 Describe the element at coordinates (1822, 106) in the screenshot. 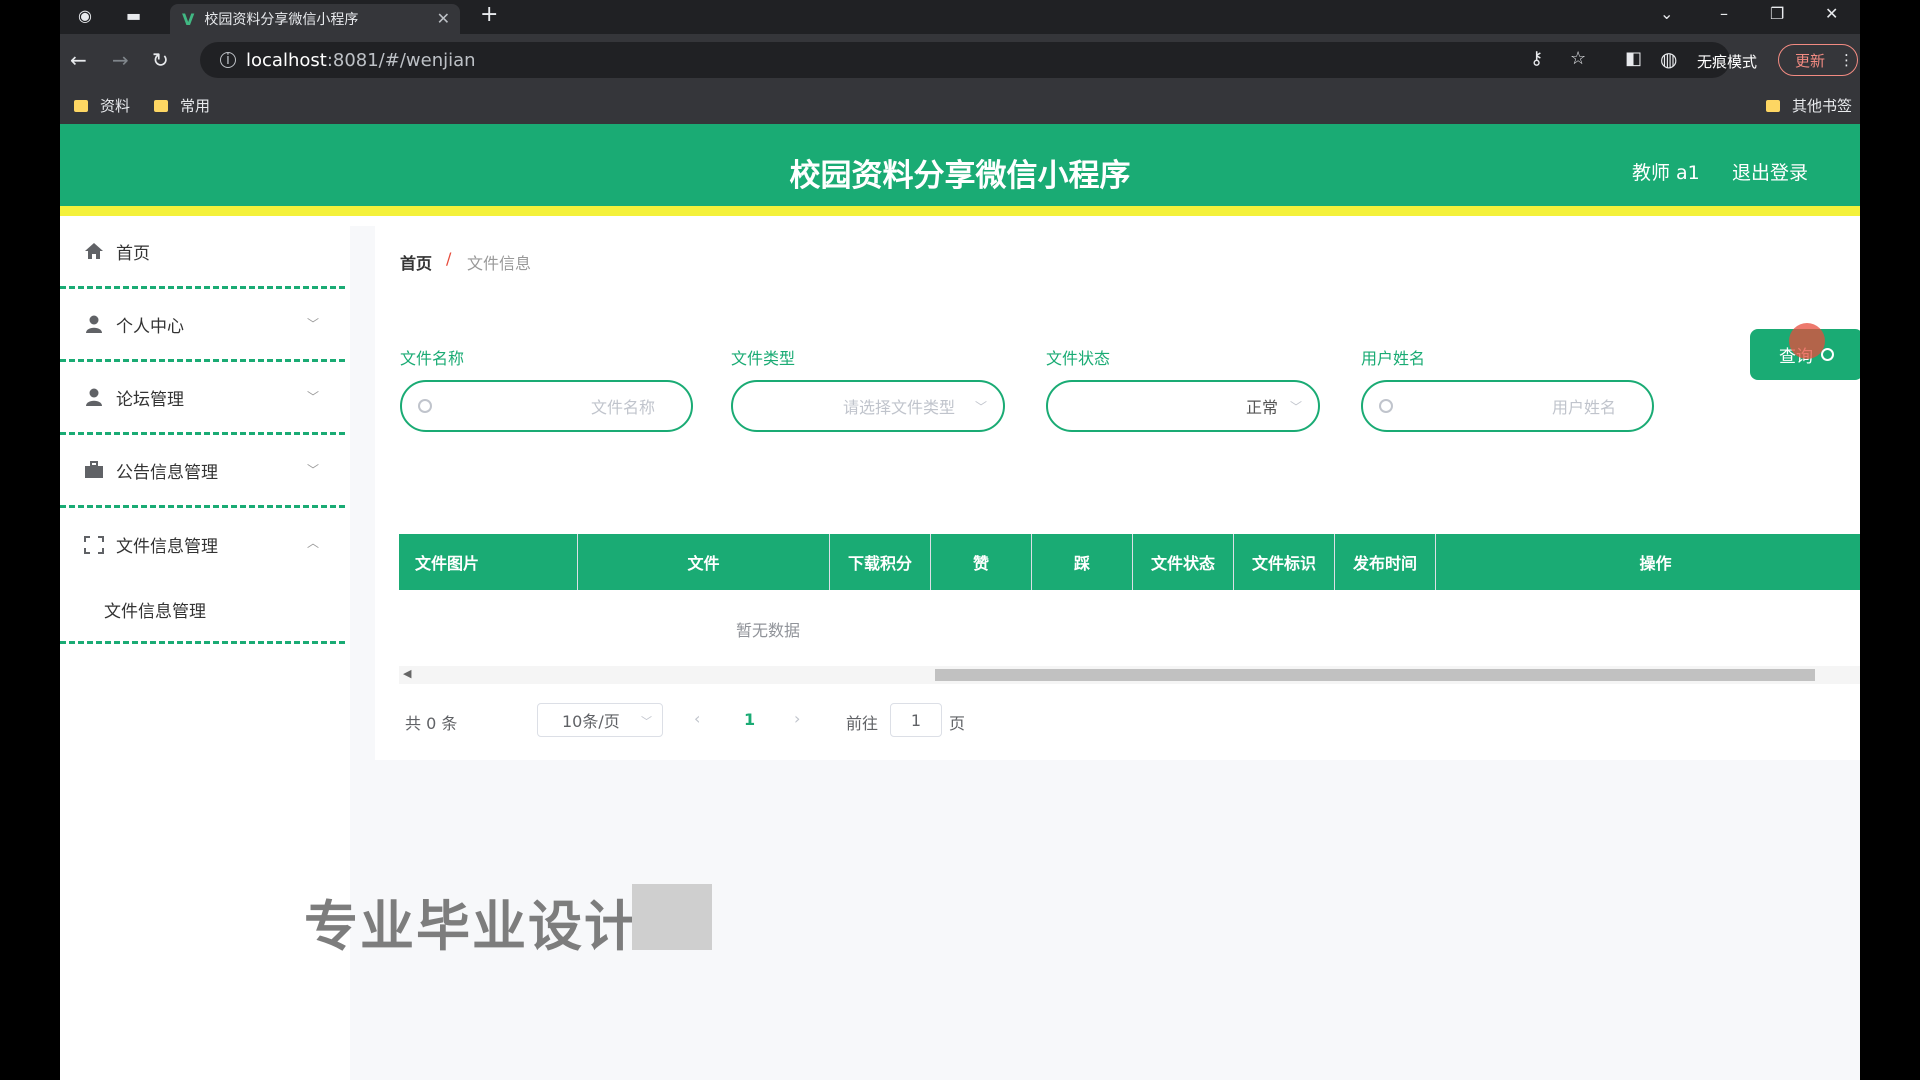

I see `bookmark-label: 其他书签` at that location.